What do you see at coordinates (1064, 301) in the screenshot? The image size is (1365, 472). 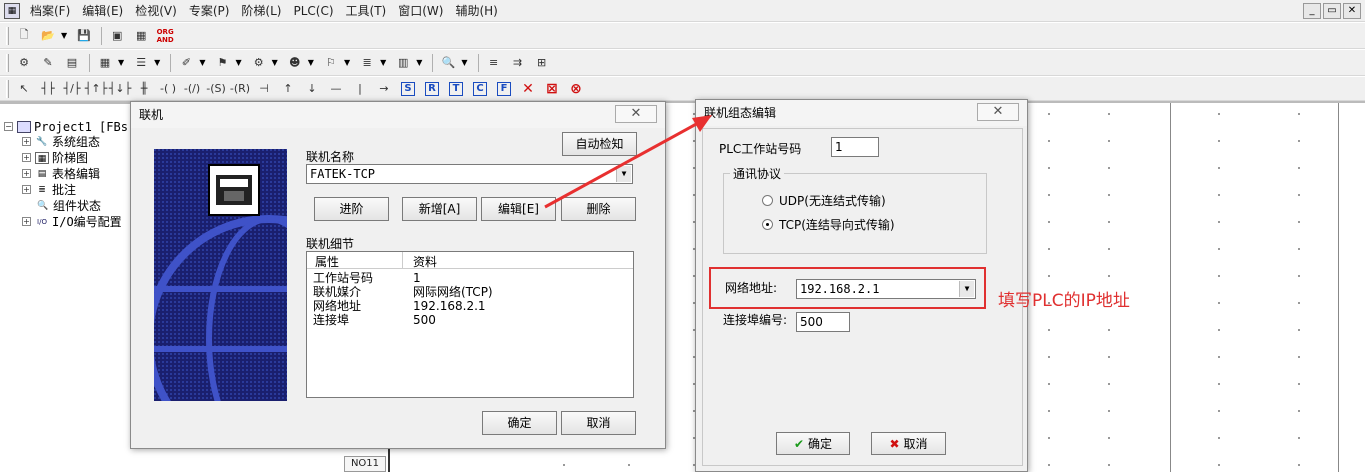 I see `ip-annotation-text: 填写PLC的IP地址` at bounding box center [1064, 301].